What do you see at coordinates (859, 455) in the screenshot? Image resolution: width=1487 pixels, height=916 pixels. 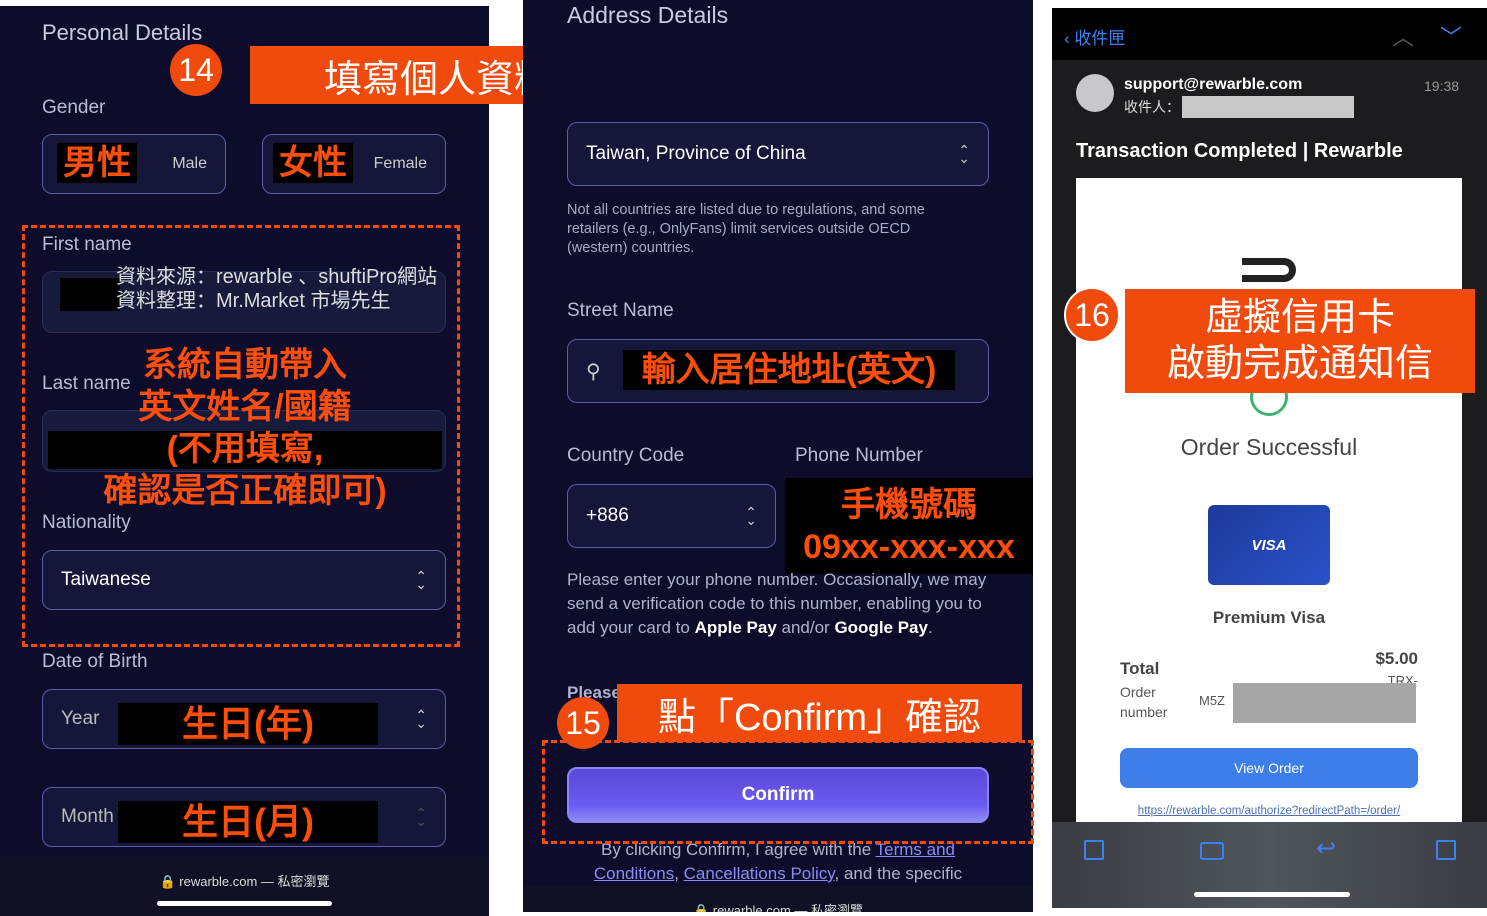 I see `phone-label: Phone Number` at bounding box center [859, 455].